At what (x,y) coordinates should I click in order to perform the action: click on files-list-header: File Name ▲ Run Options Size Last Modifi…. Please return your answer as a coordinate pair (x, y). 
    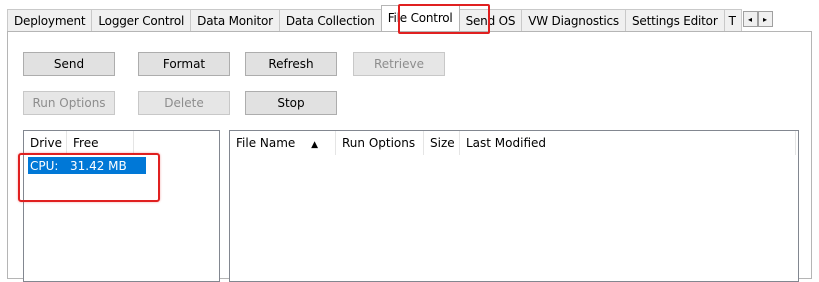
    Looking at the image, I should click on (513, 143).